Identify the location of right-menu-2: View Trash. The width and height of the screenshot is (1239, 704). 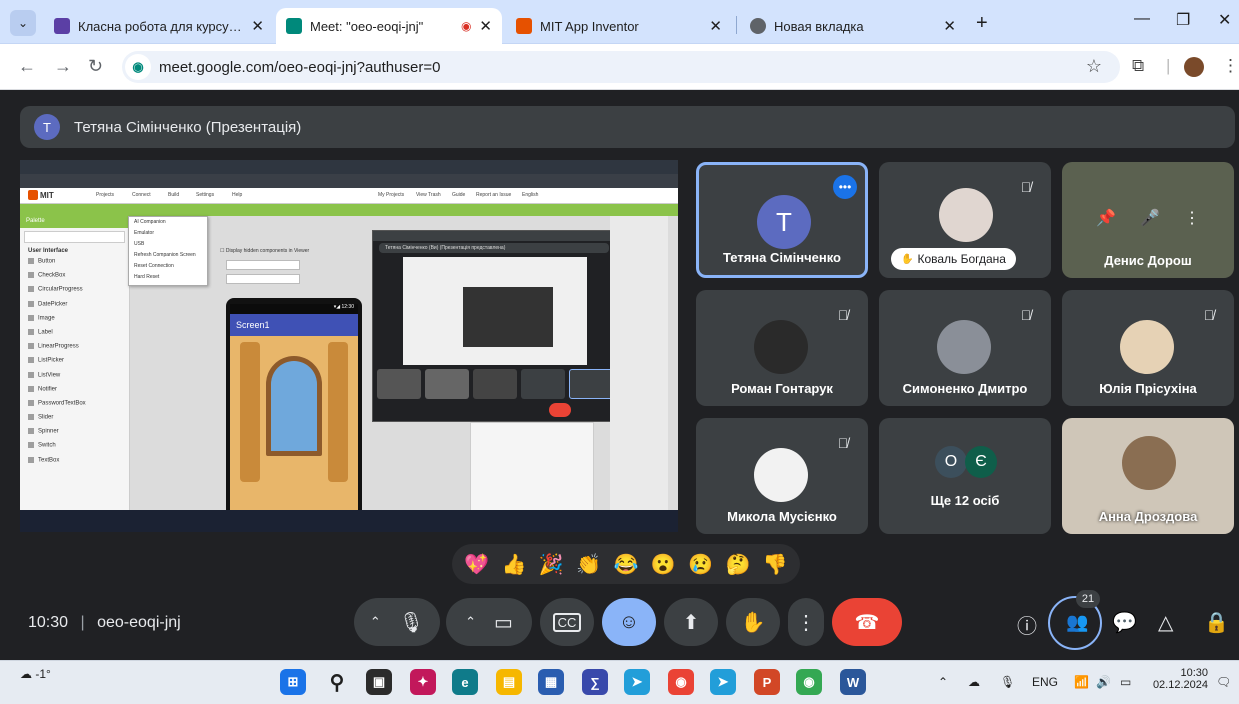
(428, 195).